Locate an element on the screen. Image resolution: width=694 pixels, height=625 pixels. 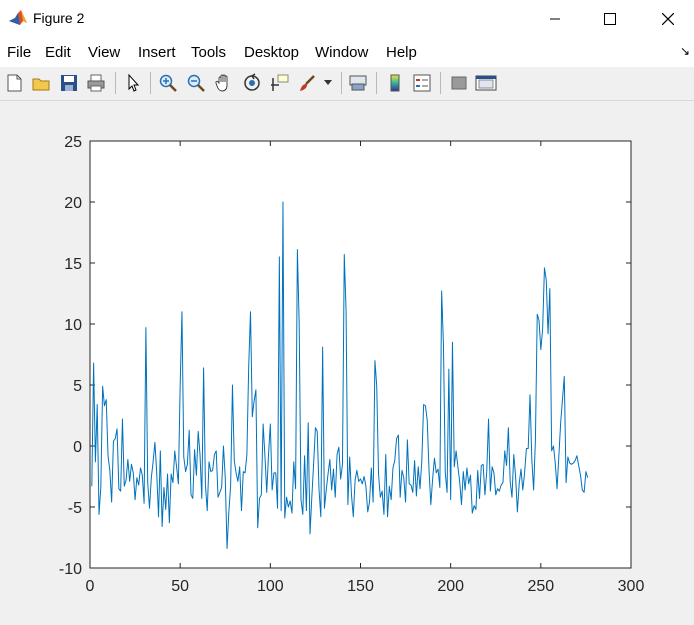
brush-button is located at coordinates (308, 83).